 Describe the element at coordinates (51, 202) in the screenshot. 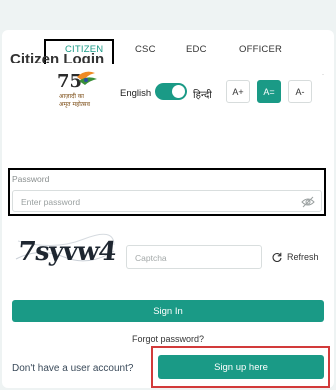

I see `password-placeholder: Enter password` at that location.